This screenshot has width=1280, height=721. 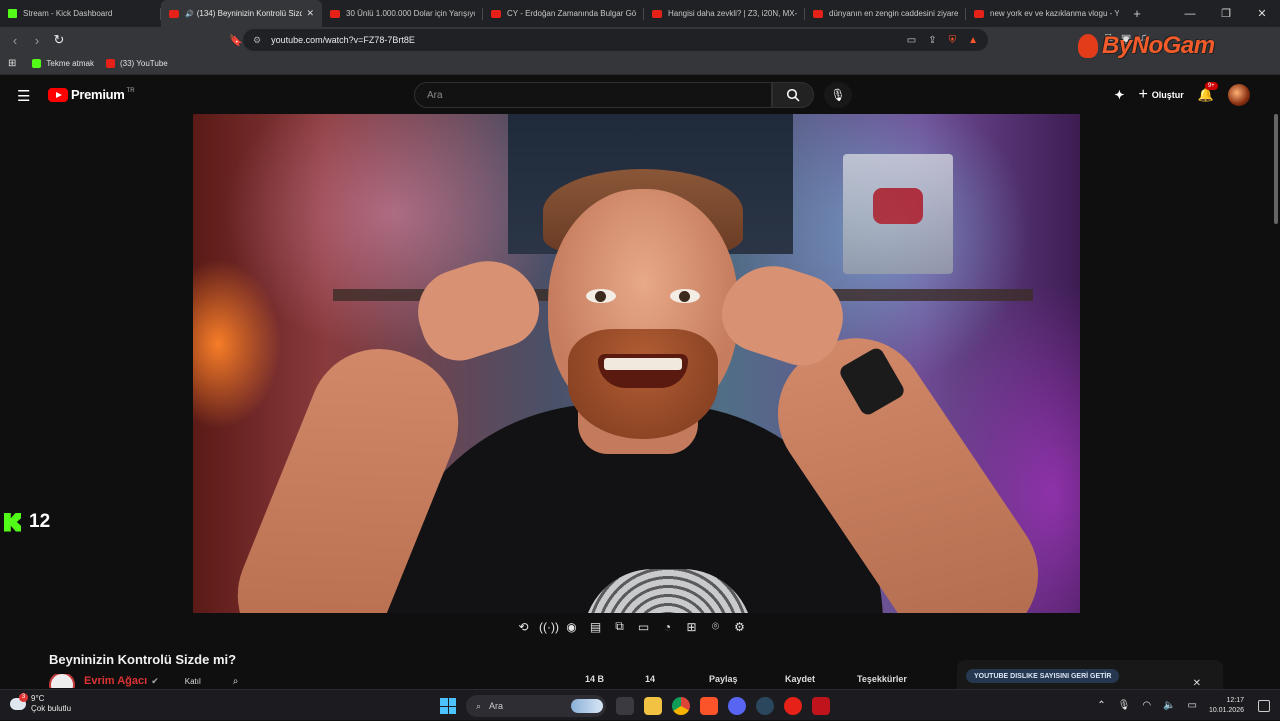 What do you see at coordinates (136, 63) in the screenshot?
I see `bookmark-youtube: (33) YouTube` at bounding box center [136, 63].